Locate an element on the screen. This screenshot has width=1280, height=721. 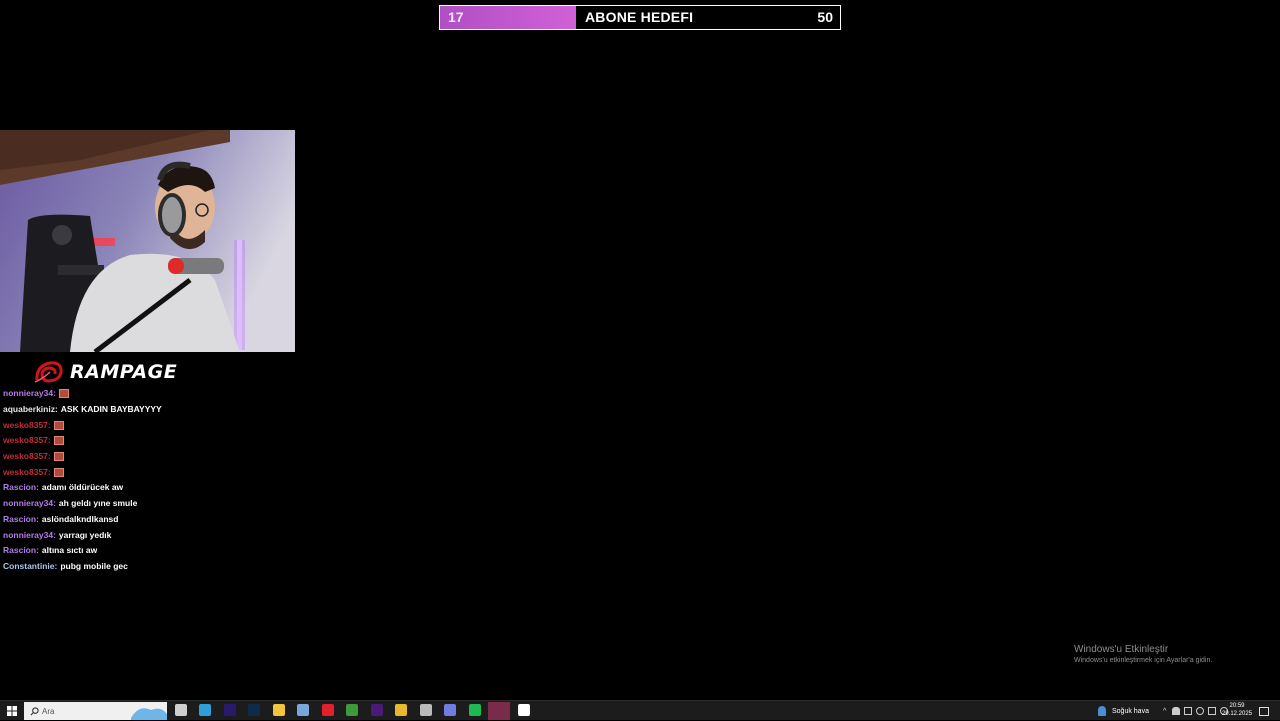
chat-text: pubg mobile gec is located at coordinates (94, 565).